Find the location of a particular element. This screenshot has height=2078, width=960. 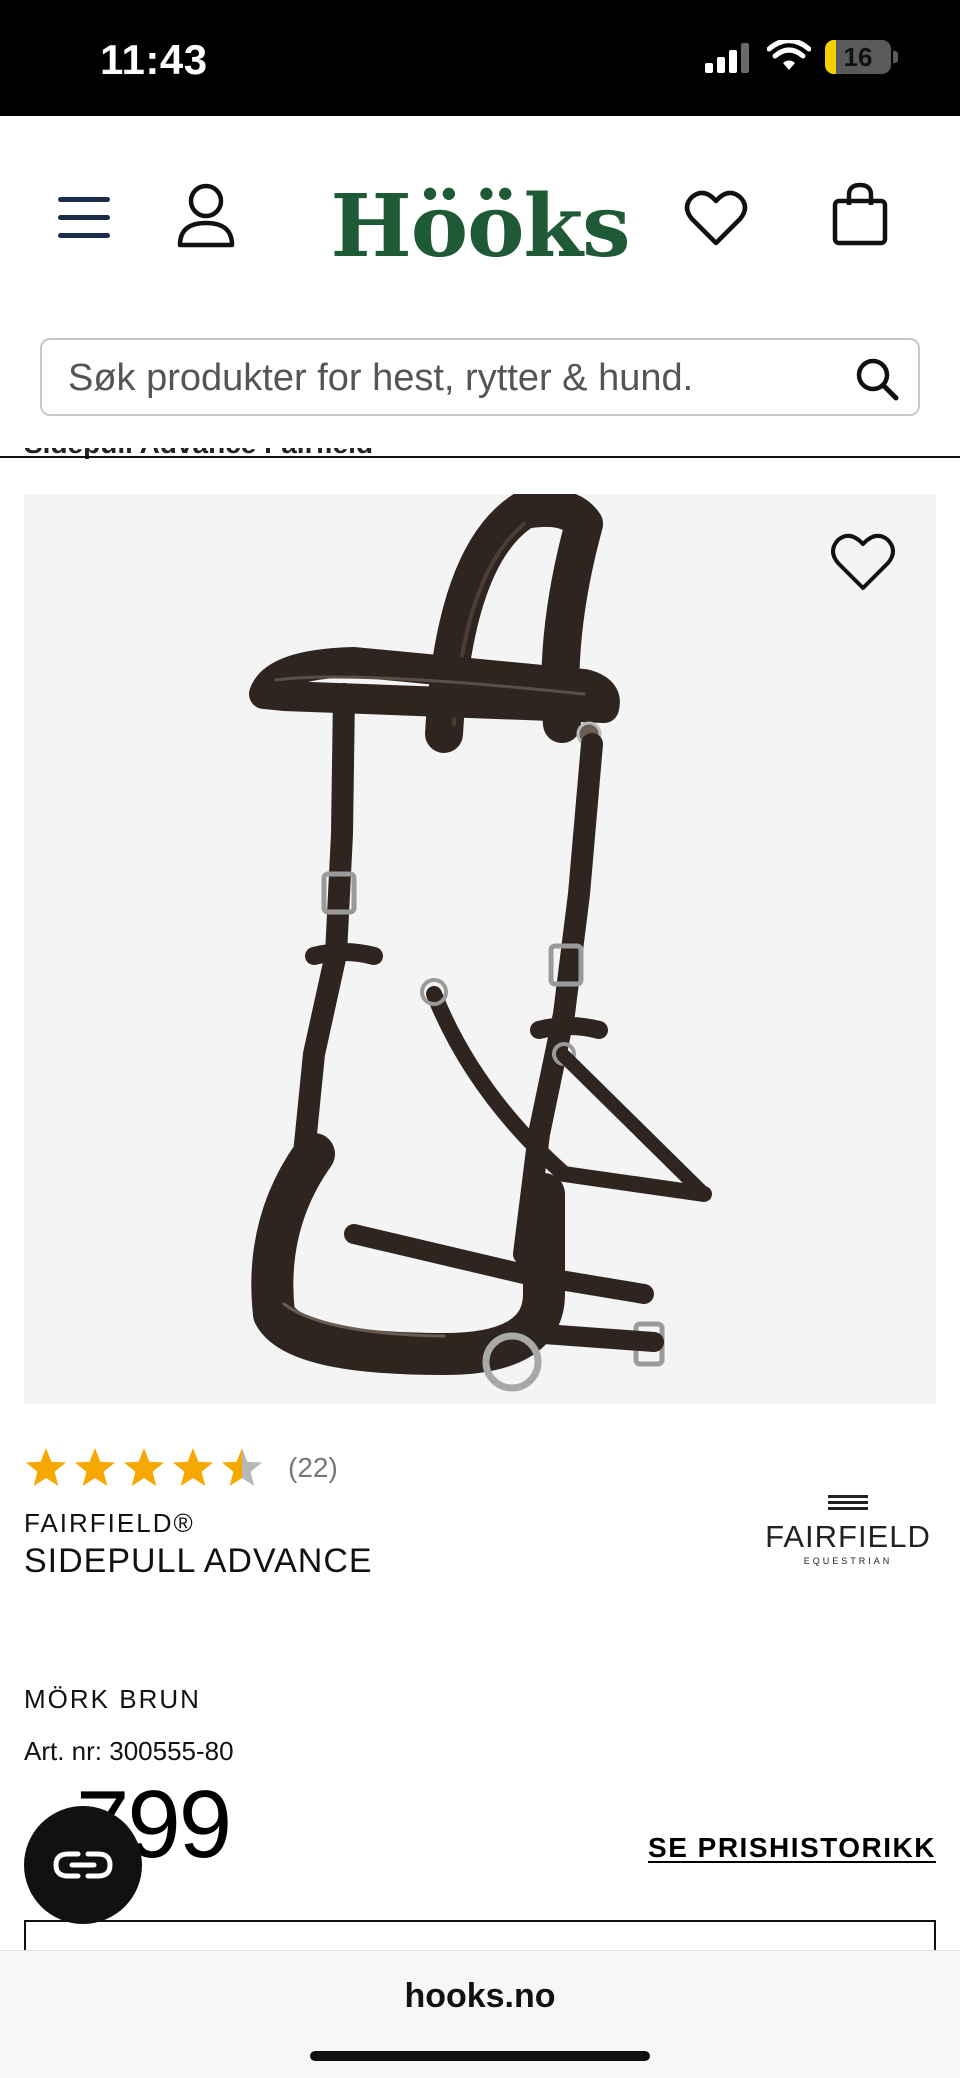

breadcrumb: Sidepull Advance Fairfield is located at coordinates (480, 455).